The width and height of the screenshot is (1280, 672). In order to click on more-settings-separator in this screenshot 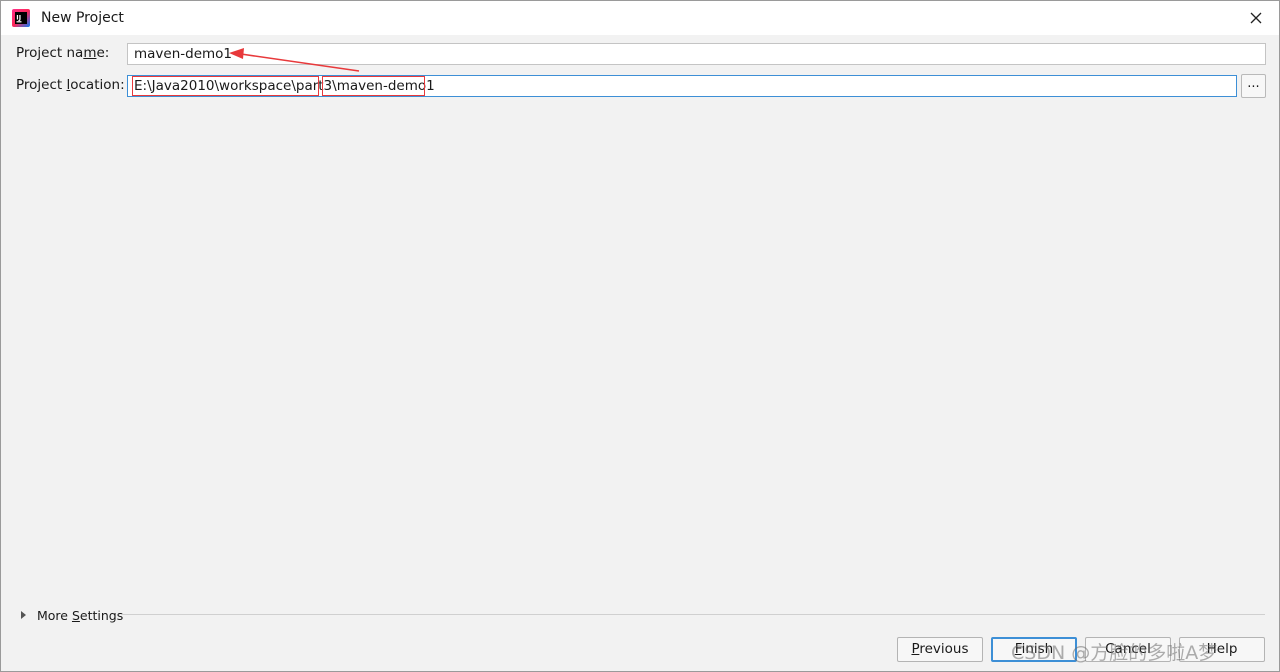, I will do `click(693, 614)`.